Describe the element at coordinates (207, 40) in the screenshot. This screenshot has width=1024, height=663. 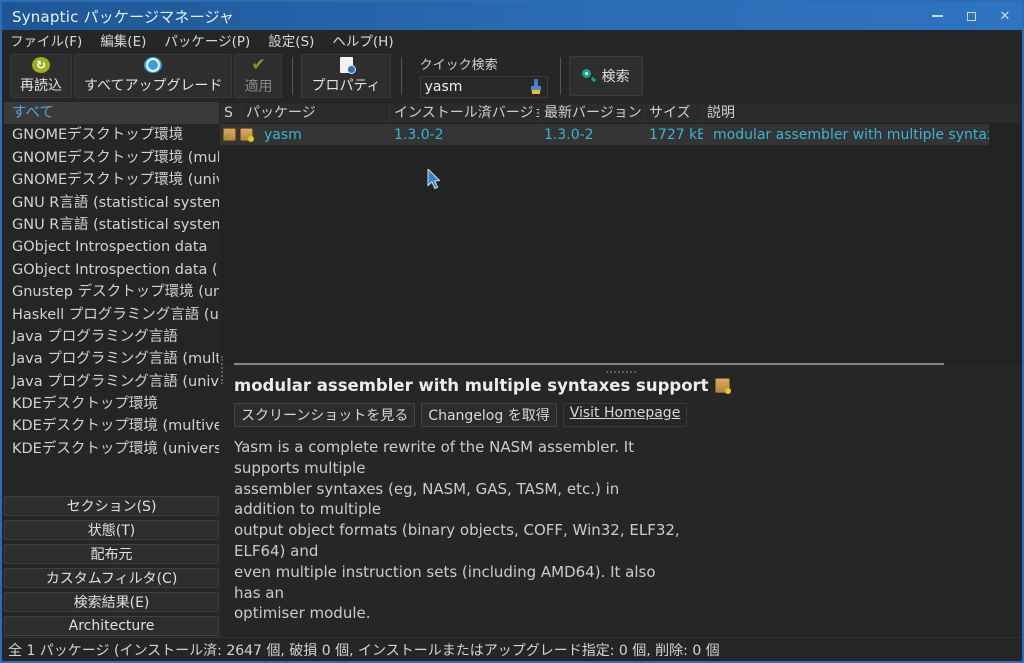
I see `menu-package: パッケージ(P)` at that location.